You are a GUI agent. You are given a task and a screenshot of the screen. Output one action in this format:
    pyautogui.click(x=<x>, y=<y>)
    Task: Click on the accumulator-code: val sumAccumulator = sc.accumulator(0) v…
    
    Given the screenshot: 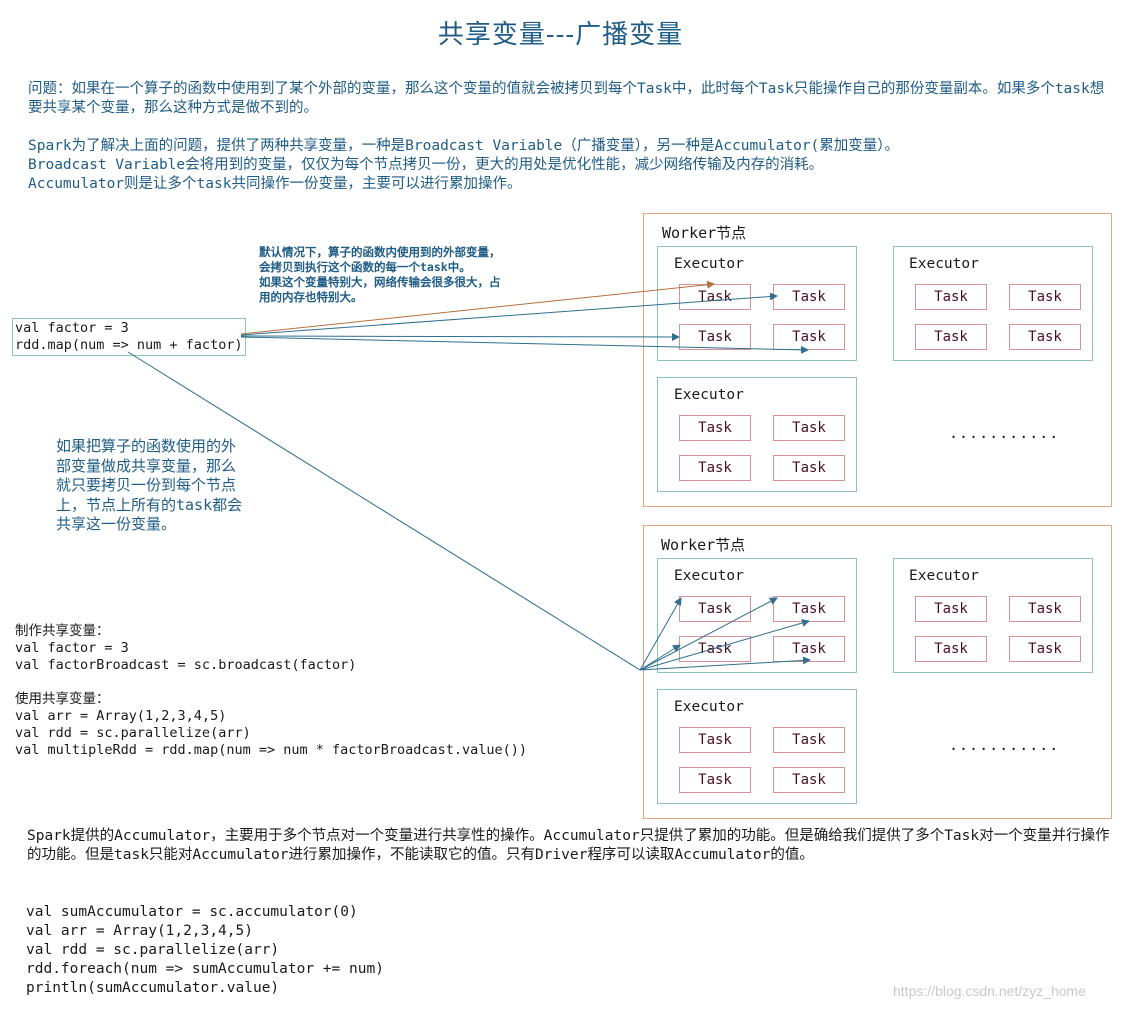 What is the action you would take?
    pyautogui.click(x=205, y=950)
    